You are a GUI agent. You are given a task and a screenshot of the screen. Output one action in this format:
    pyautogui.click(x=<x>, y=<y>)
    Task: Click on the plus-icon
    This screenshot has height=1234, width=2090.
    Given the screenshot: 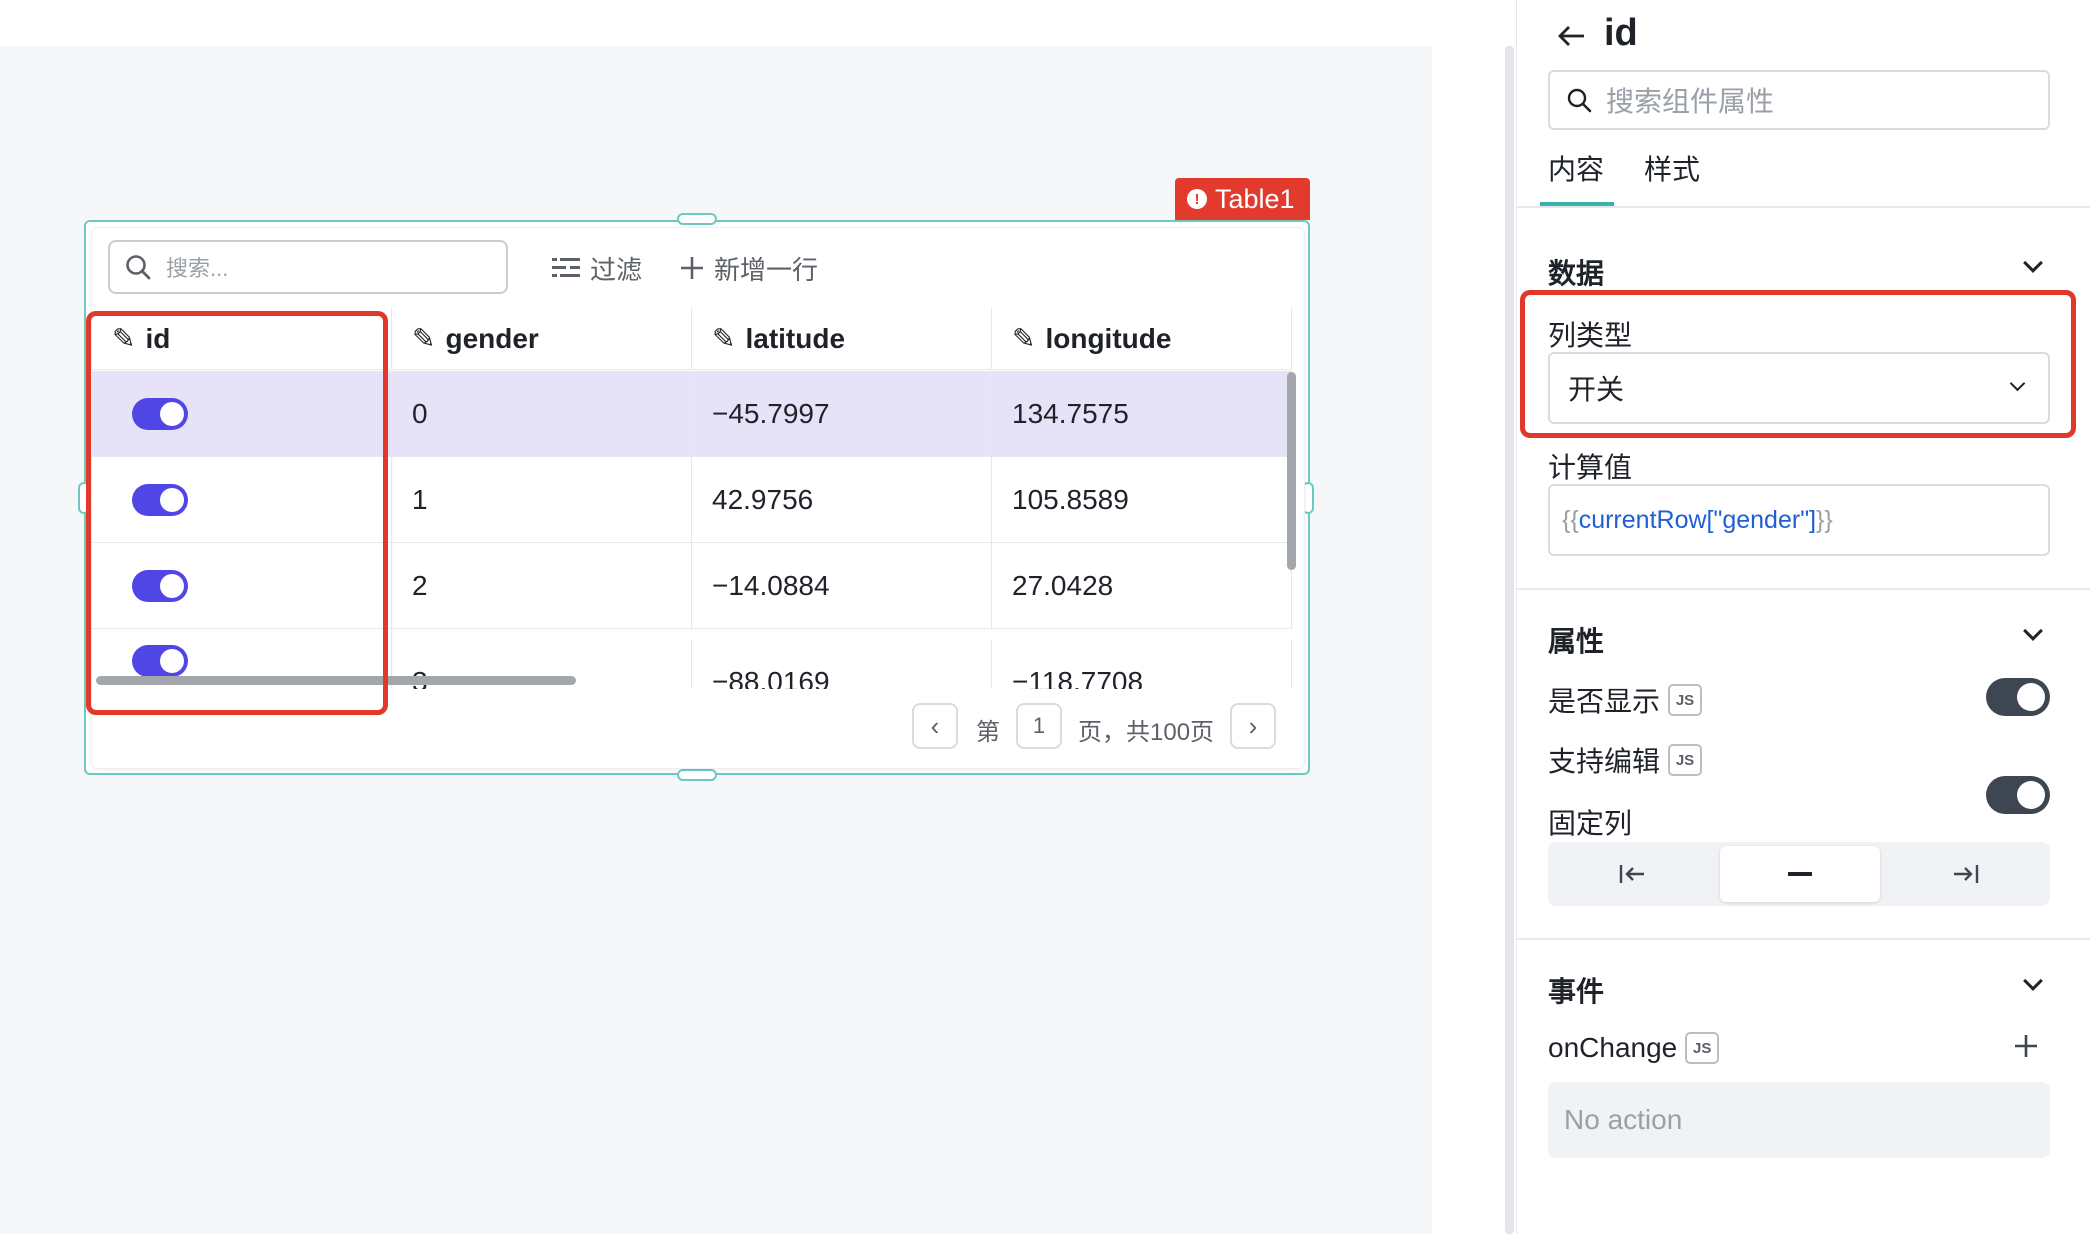 What is the action you would take?
    pyautogui.click(x=692, y=268)
    